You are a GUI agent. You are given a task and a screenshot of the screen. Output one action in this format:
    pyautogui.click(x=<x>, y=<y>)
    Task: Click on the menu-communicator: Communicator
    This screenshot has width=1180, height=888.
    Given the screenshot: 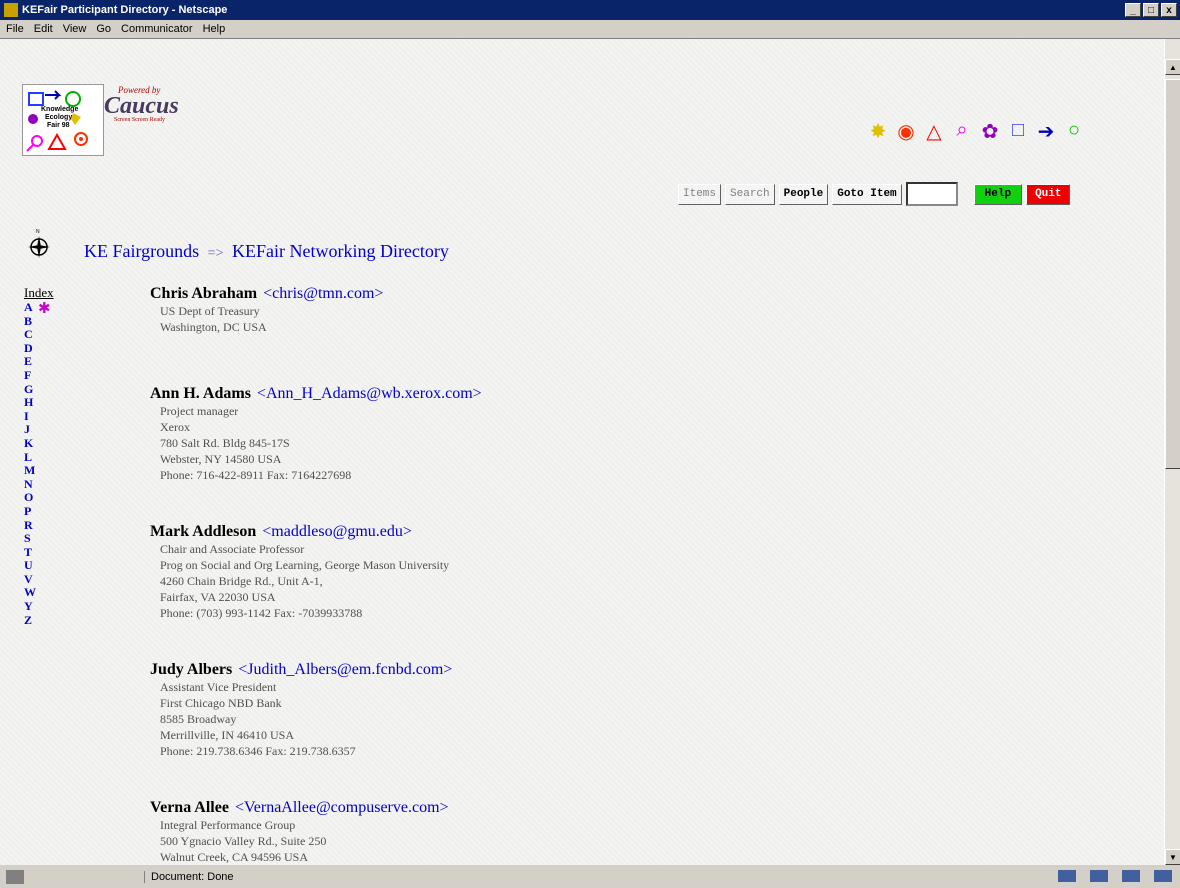 What is the action you would take?
    pyautogui.click(x=157, y=29)
    